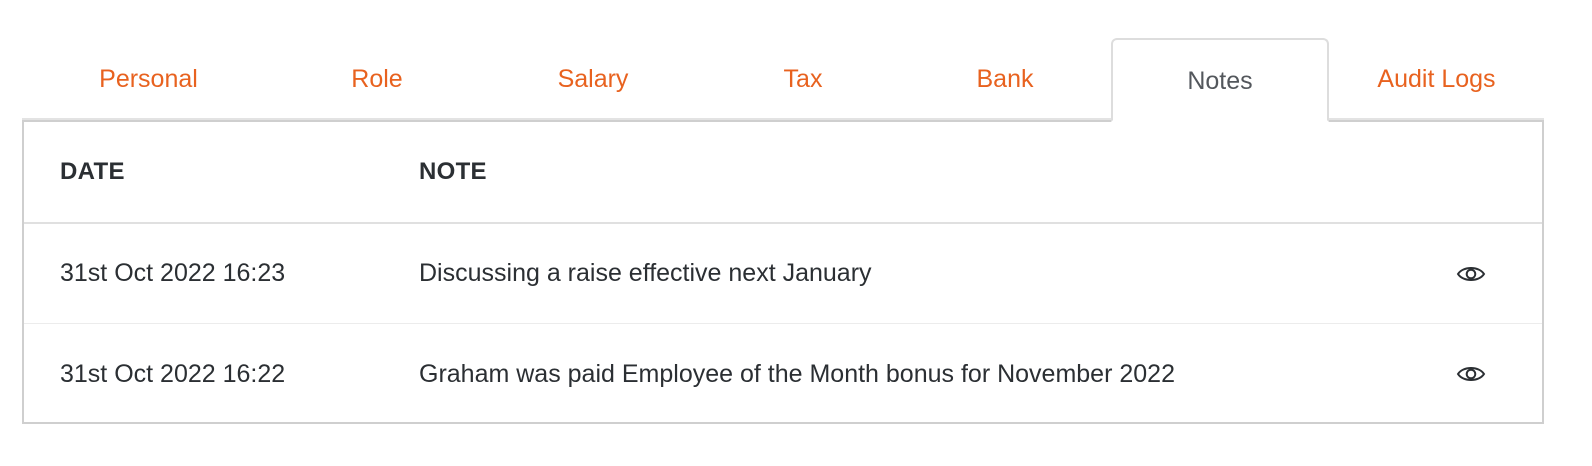  I want to click on tab-salary: Salary, so click(593, 79).